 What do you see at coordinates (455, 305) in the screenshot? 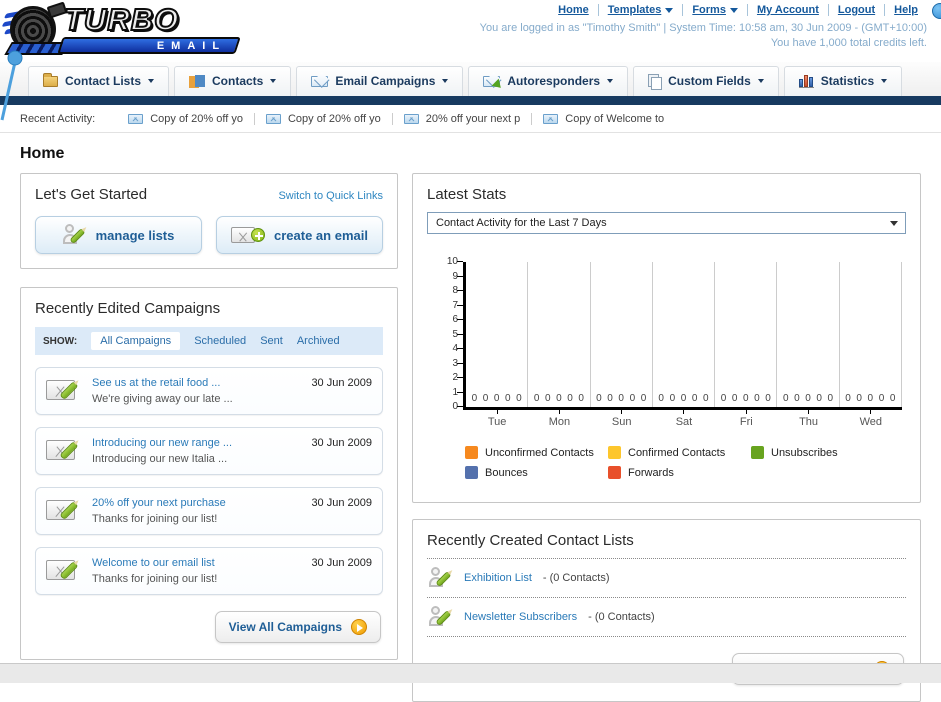
I see `y-axis-label: 7` at bounding box center [455, 305].